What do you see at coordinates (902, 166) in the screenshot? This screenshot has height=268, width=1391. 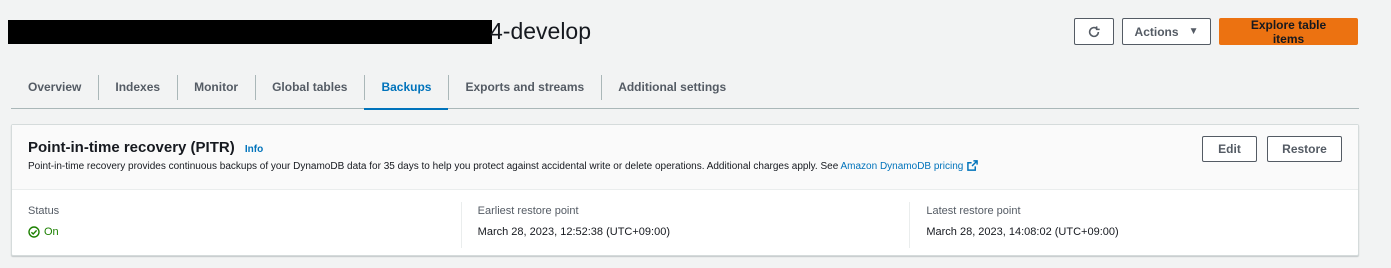 I see `pricing-link-text: Amazon DynamoDB pricing` at bounding box center [902, 166].